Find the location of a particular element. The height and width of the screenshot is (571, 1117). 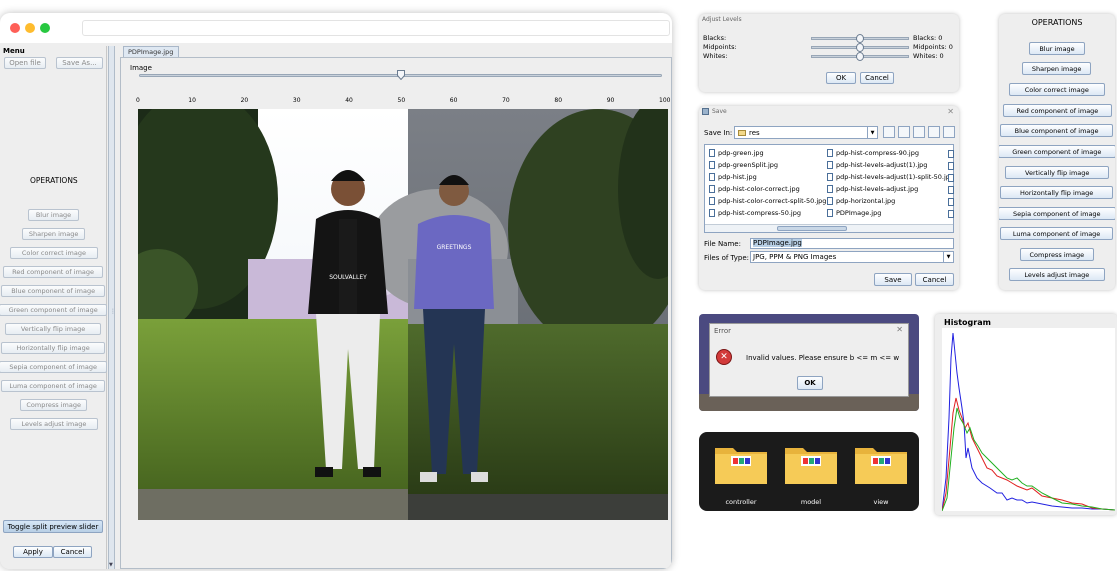

slider-tick-label: 90 is located at coordinates (610, 100).